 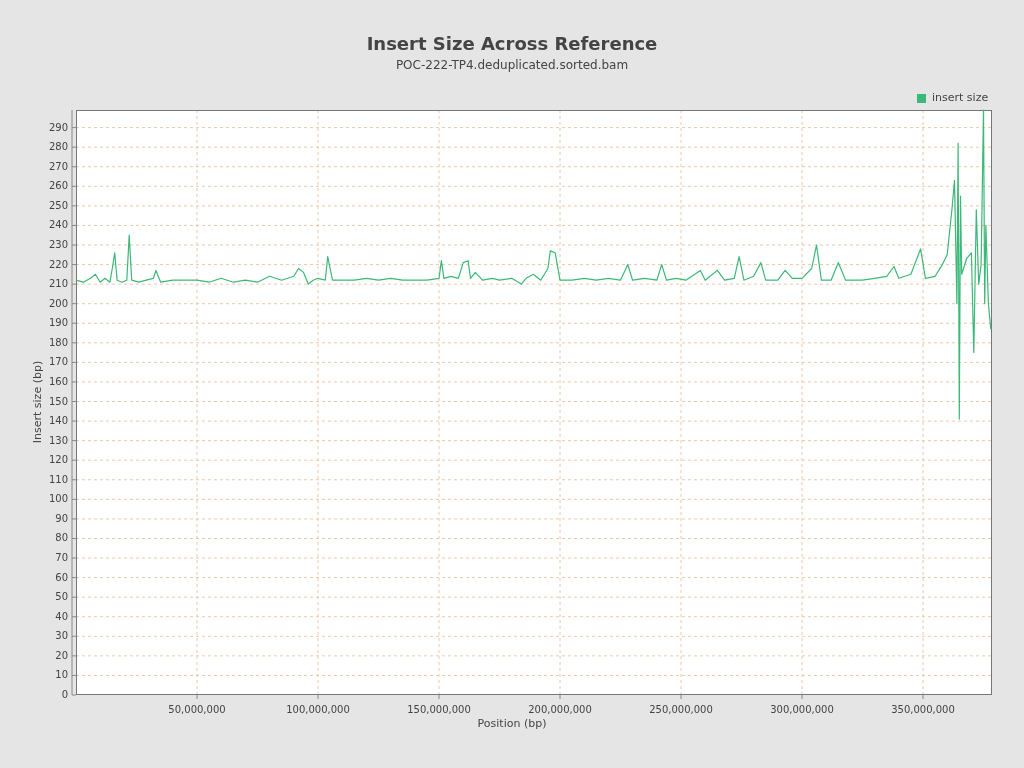 I want to click on y-tick-label: 250, so click(x=57, y=205).